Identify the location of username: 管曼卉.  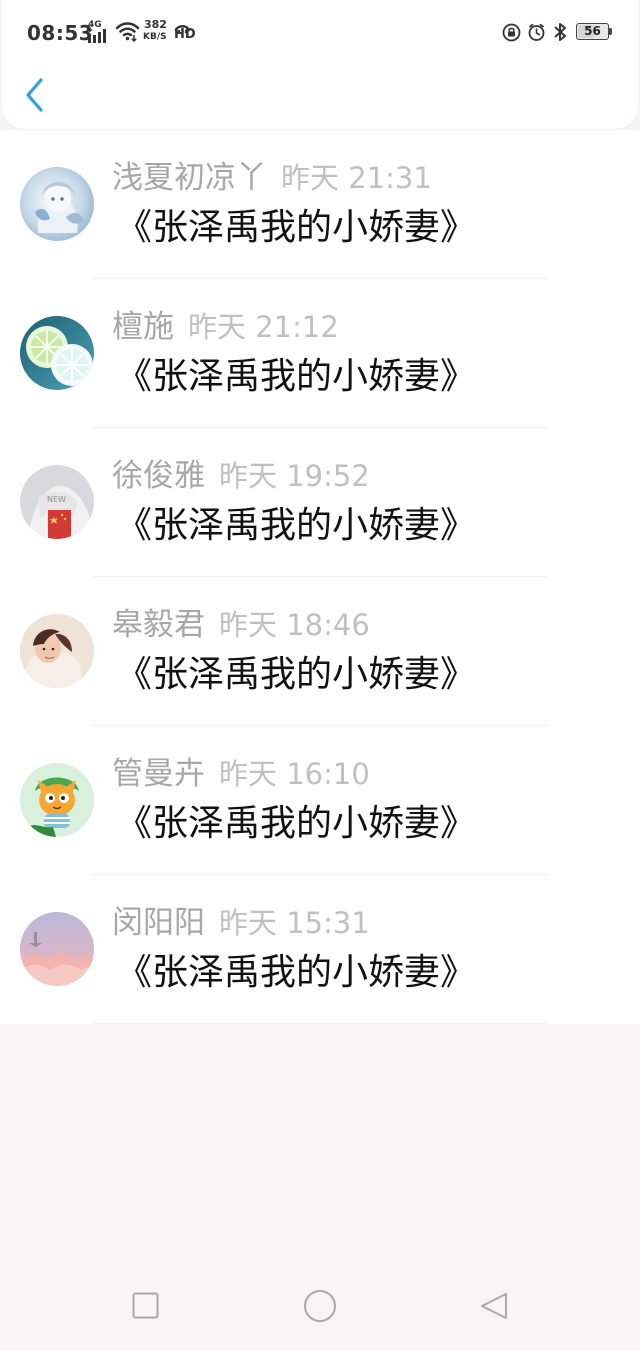
(158, 774).